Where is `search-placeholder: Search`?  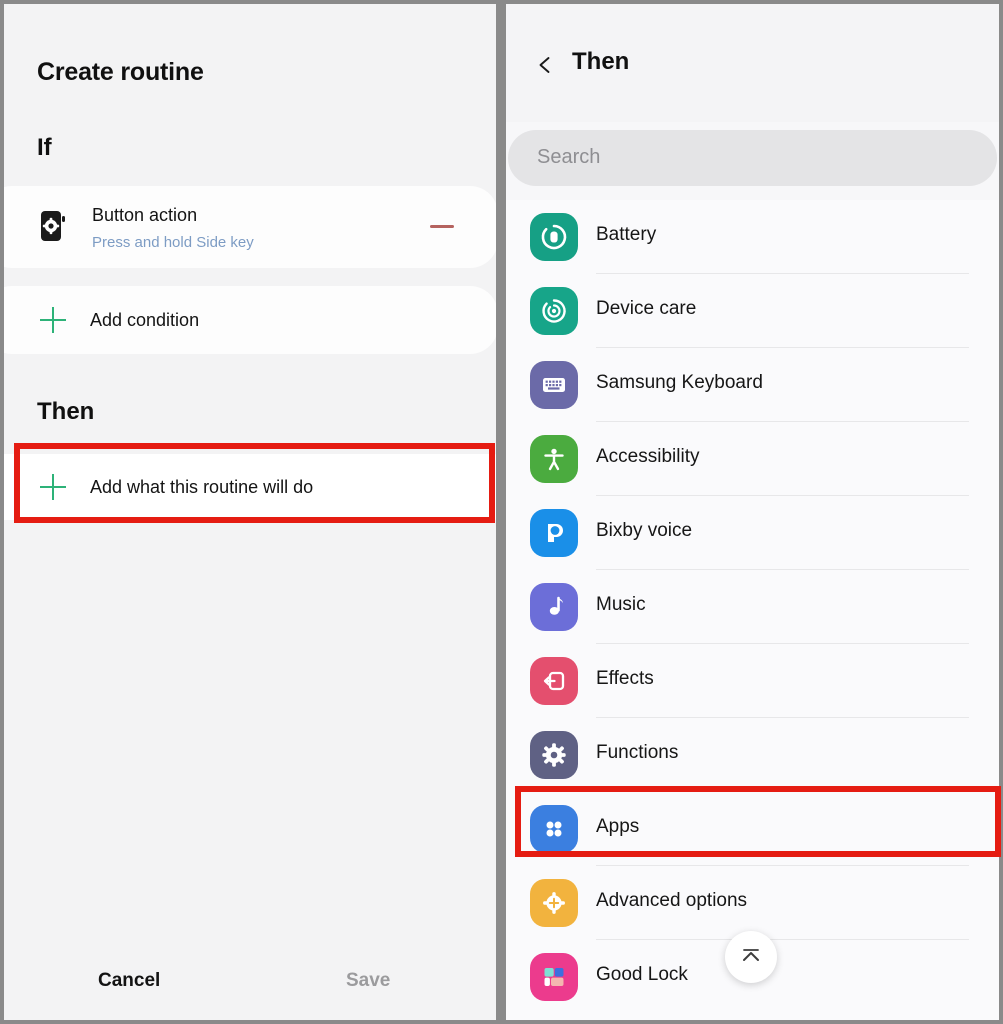 search-placeholder: Search is located at coordinates (569, 157).